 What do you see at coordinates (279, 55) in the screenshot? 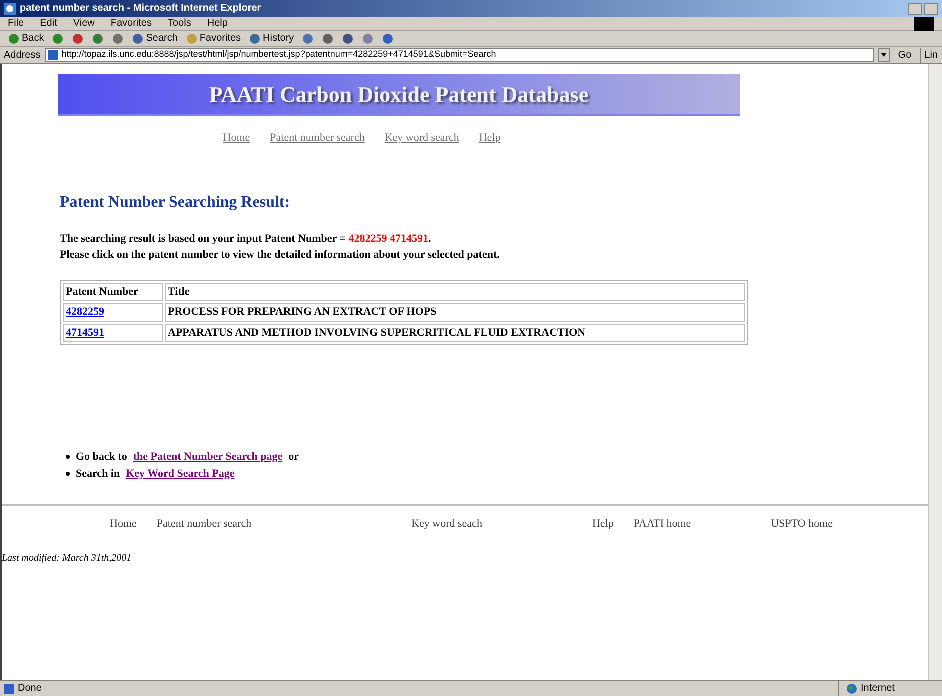
I see `address-value: http://topaz.ils.unc.edu:8888/jsp/test/html/jsp/numbertest.jsp?patentnum=4282259+4714591&Submit=Search` at bounding box center [279, 55].